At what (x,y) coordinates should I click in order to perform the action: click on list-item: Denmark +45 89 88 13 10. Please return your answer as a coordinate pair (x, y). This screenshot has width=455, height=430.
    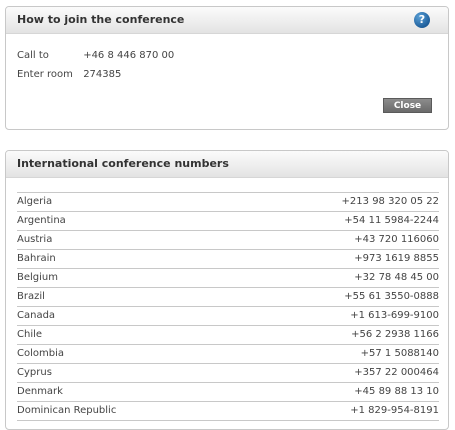
    Looking at the image, I should click on (228, 392).